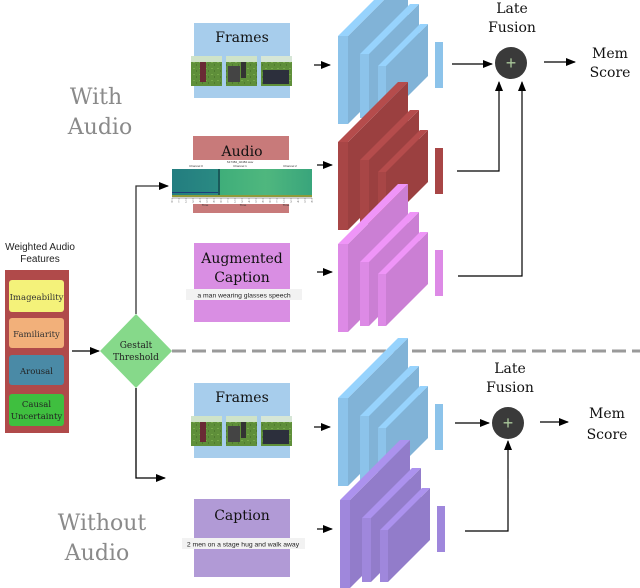  Describe the element at coordinates (39, 259) in the screenshot. I see `weighted-features-title-line2: Features` at that location.